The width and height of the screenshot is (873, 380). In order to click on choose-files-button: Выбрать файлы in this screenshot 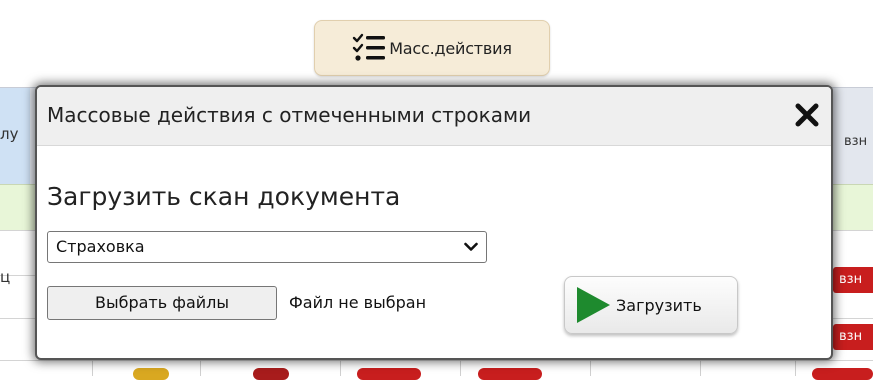, I will do `click(162, 303)`.